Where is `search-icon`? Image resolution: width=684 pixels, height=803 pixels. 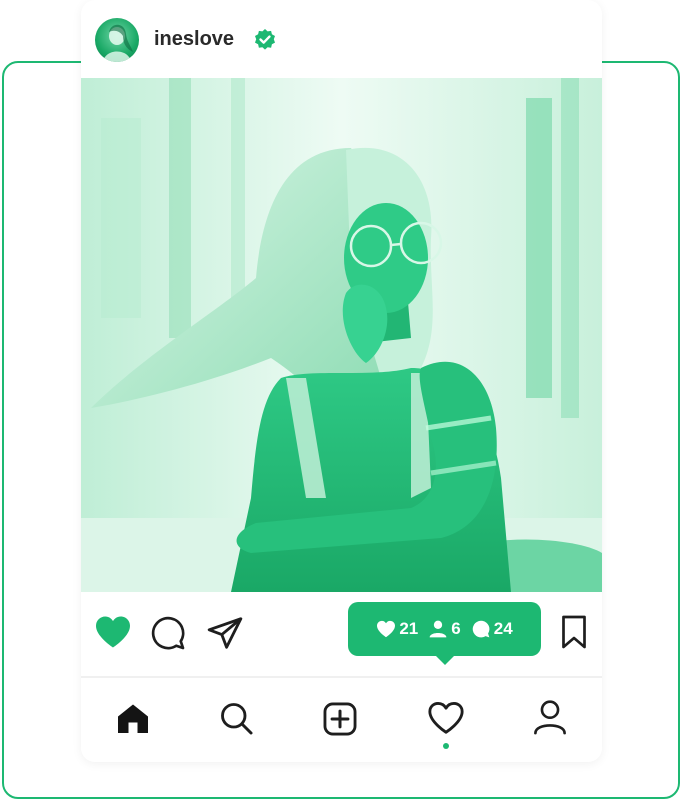 search-icon is located at coordinates (236, 718).